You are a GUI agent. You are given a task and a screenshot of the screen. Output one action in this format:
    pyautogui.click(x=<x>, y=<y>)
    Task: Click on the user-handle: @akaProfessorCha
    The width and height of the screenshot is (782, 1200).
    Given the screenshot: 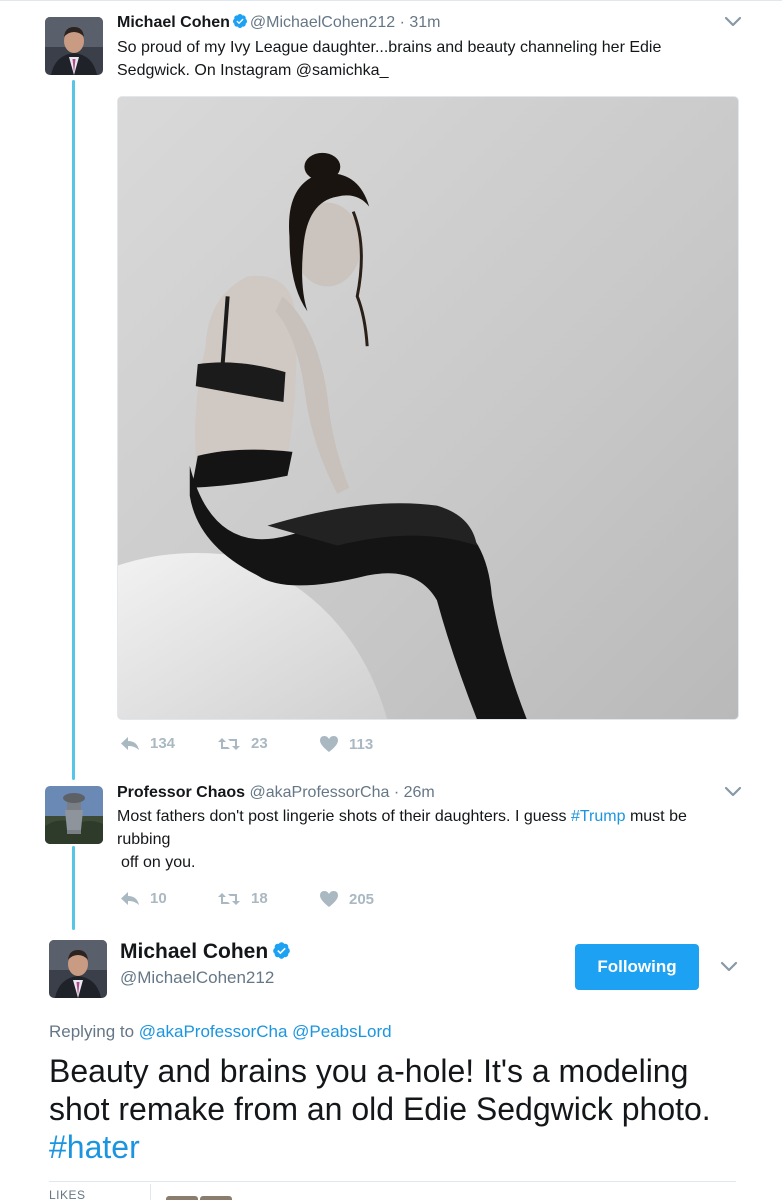 What is the action you would take?
    pyautogui.click(x=320, y=792)
    